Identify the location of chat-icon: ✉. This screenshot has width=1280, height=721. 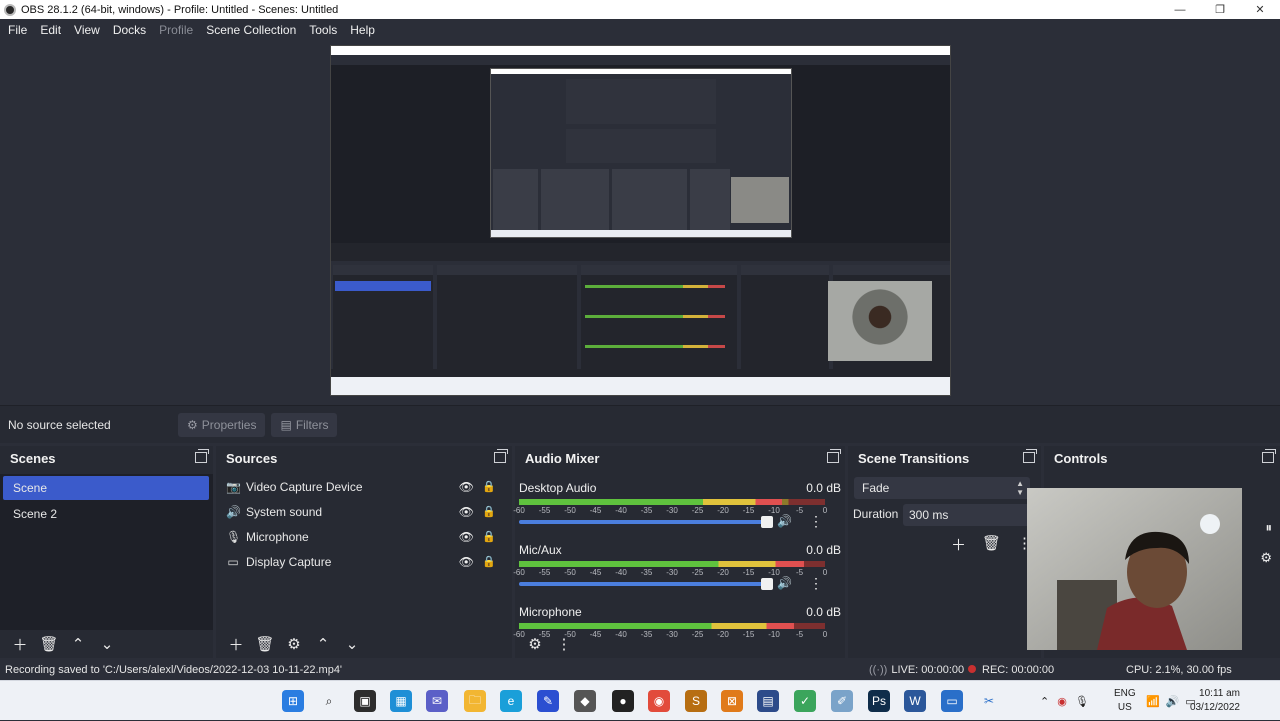
(437, 701).